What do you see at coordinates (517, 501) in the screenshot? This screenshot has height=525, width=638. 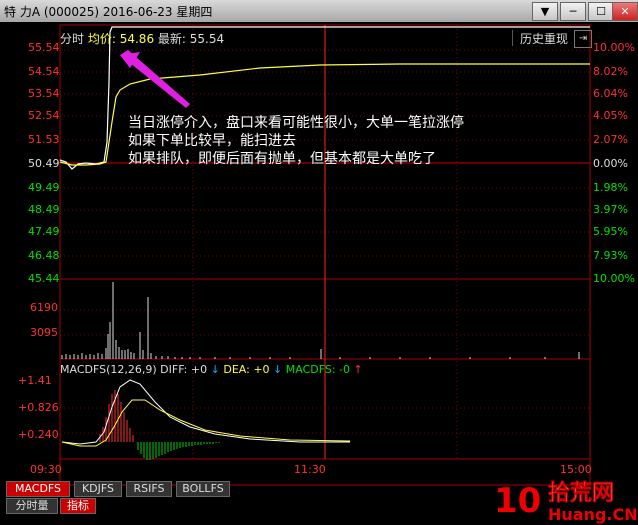 I see `svg-text: 10` at bounding box center [517, 501].